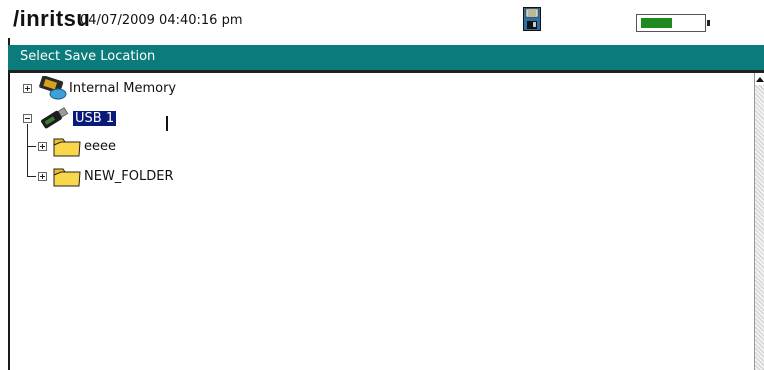  Describe the element at coordinates (52, 18) in the screenshot. I see `anritsu-logo: /inritsu` at that location.